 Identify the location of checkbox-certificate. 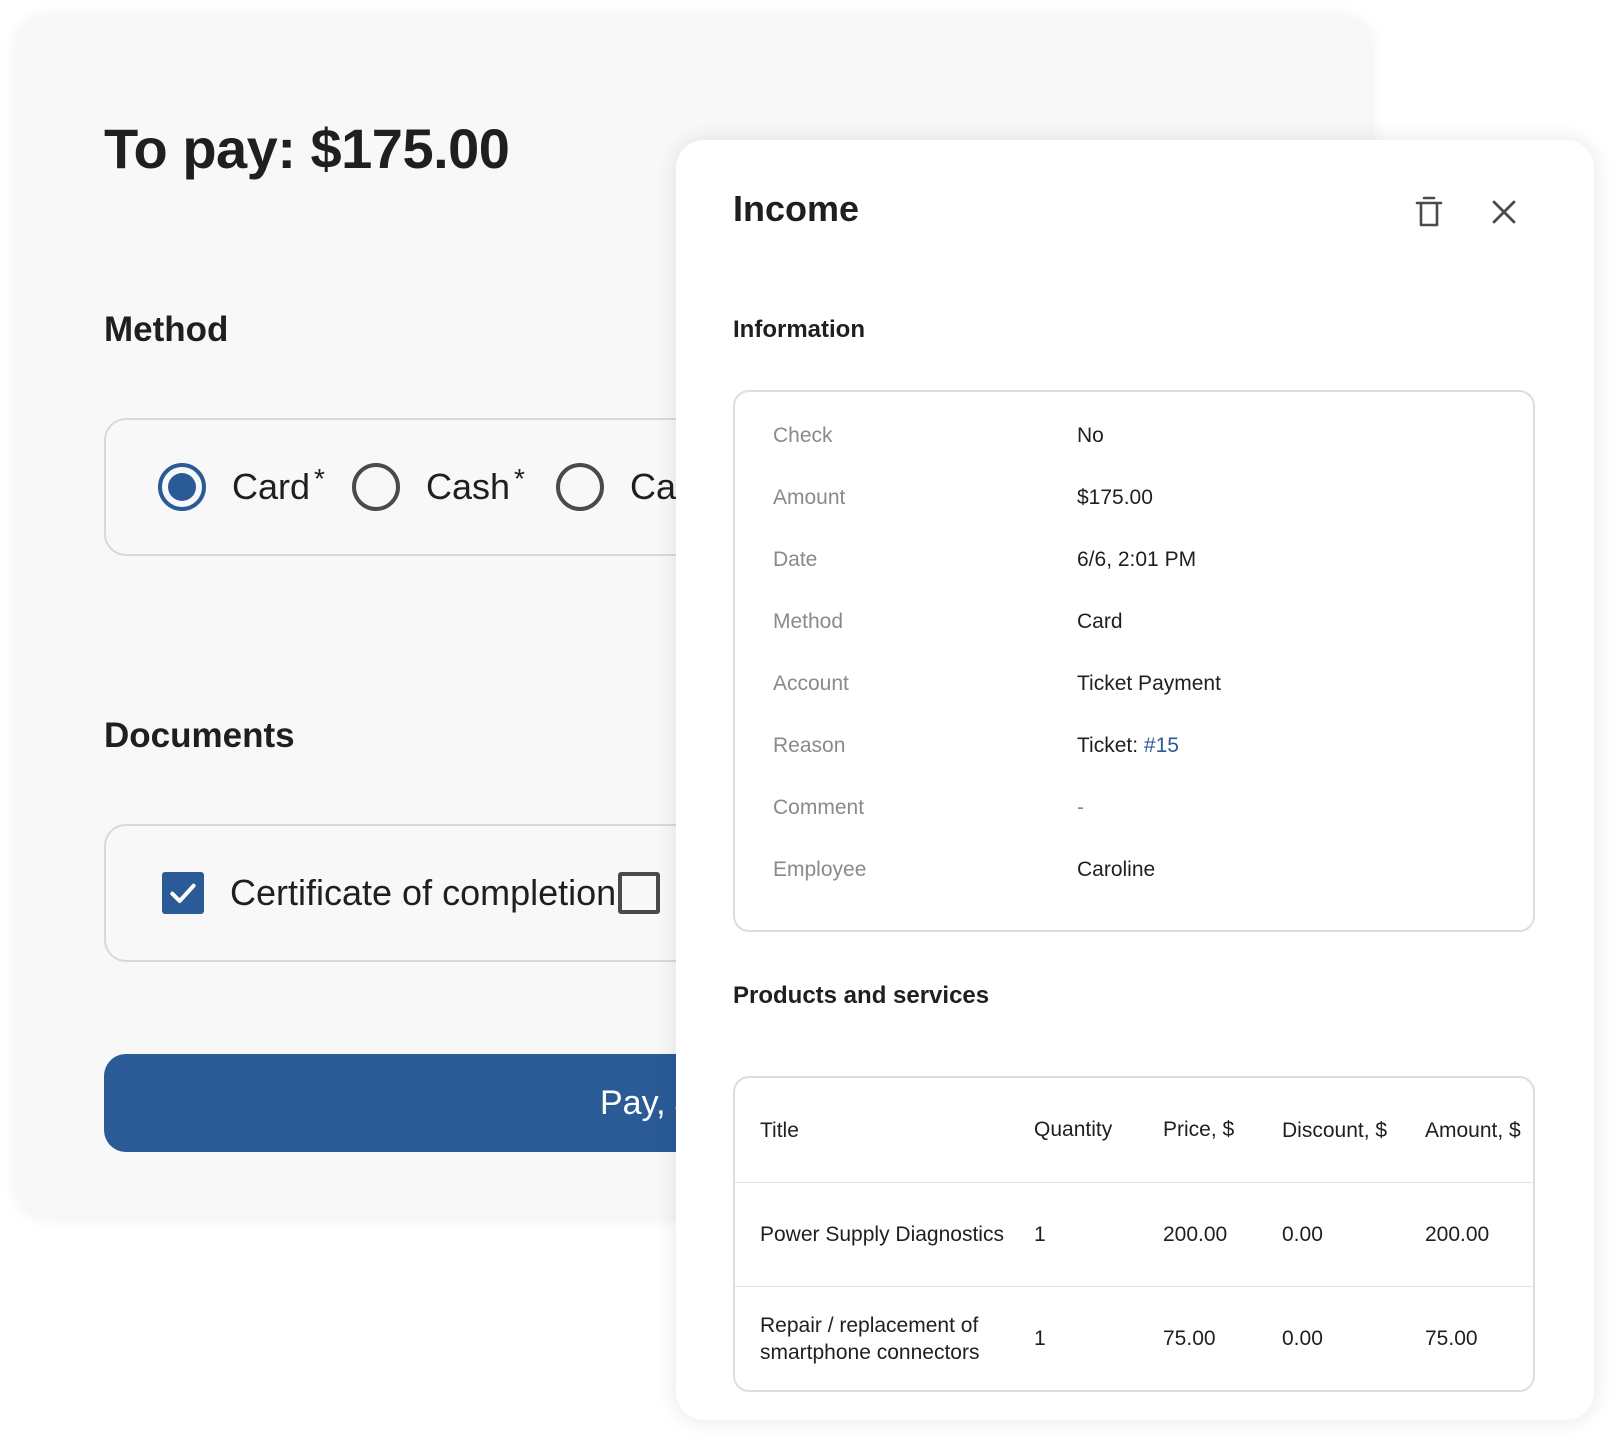
(183, 893).